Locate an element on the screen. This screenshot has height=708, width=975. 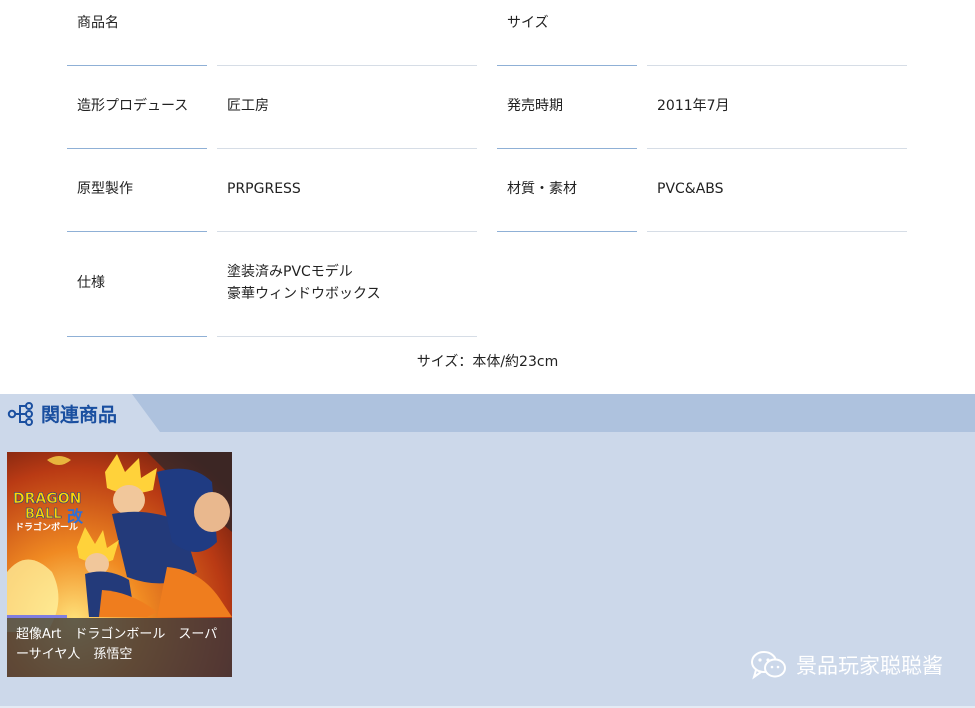
spec-value-material: PVC&ABS is located at coordinates (690, 189).